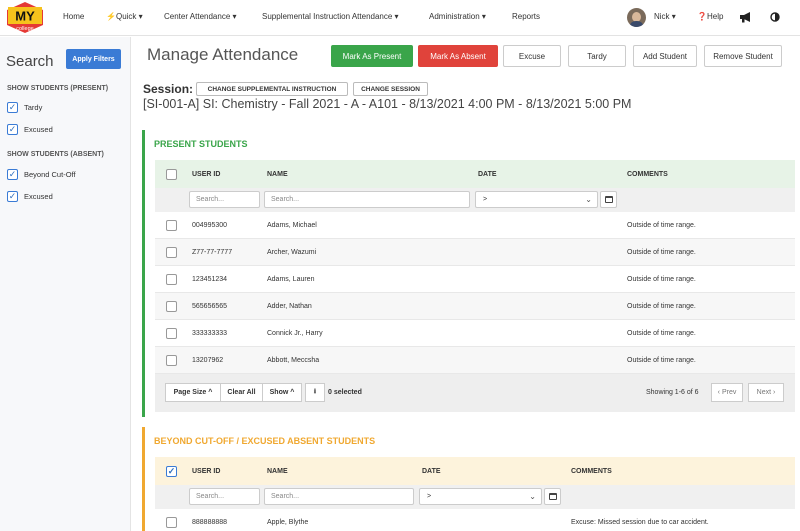  Describe the element at coordinates (372, 56) in the screenshot. I see `mark-present-button: Mark As Present` at that location.